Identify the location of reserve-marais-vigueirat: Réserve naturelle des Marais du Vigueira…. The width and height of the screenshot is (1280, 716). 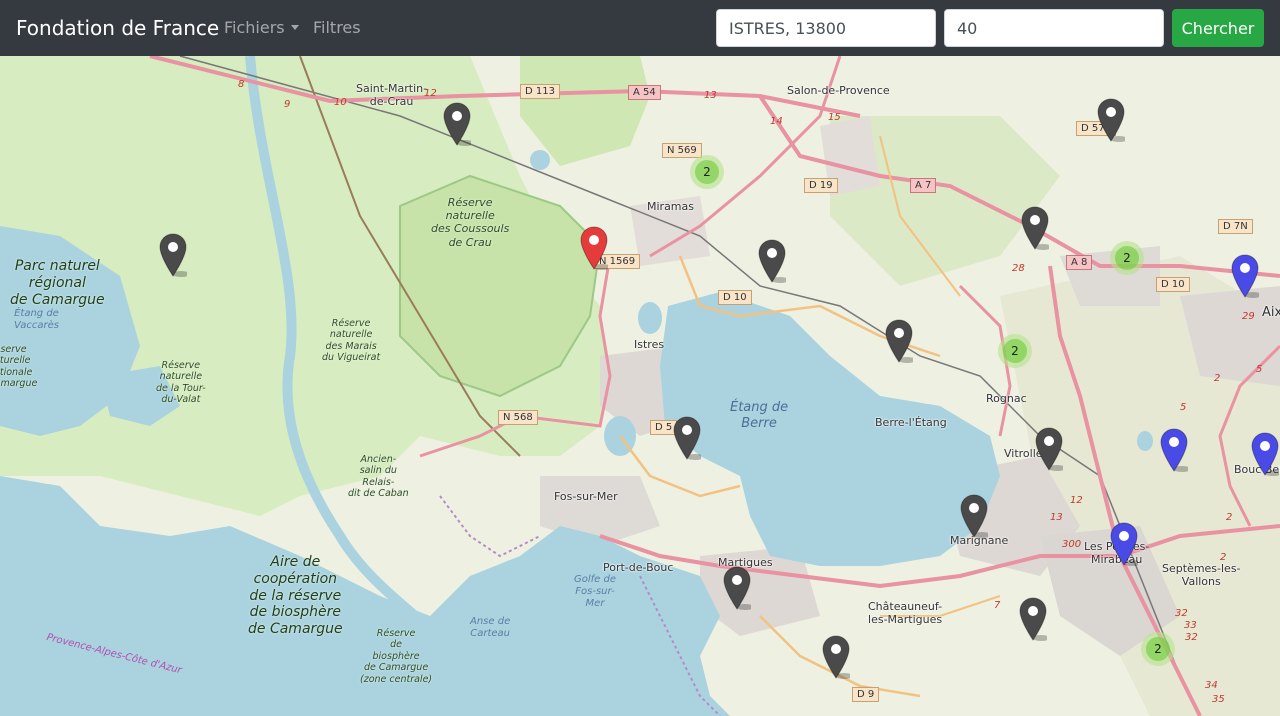
(351, 341).